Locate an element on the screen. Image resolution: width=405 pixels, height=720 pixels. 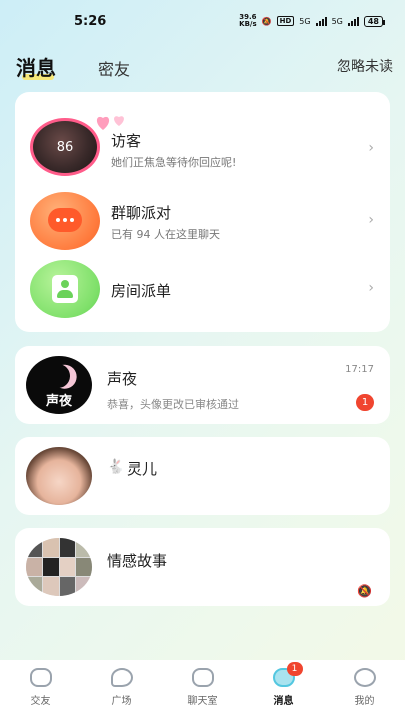
nav-item-square: 广场 is located at coordinates (121, 690).